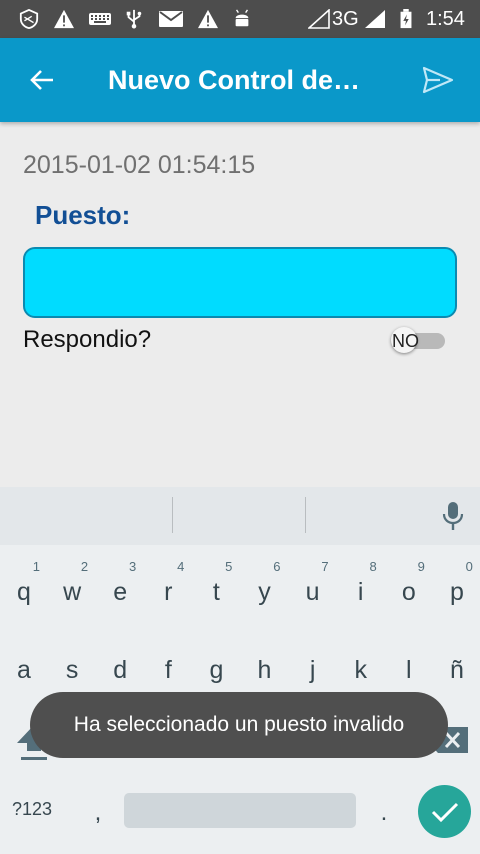  I want to click on puesto-input, so click(240, 282).